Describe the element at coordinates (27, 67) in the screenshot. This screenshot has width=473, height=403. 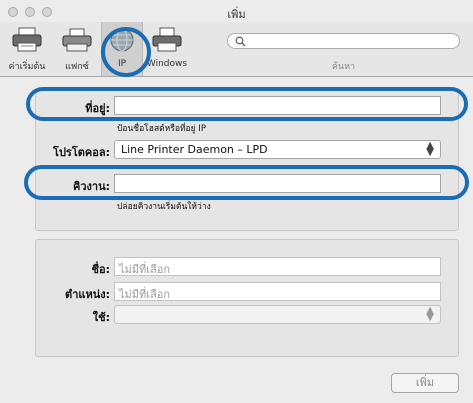
I see `toolbar-default-label: ค่าเริ่มต้น` at that location.